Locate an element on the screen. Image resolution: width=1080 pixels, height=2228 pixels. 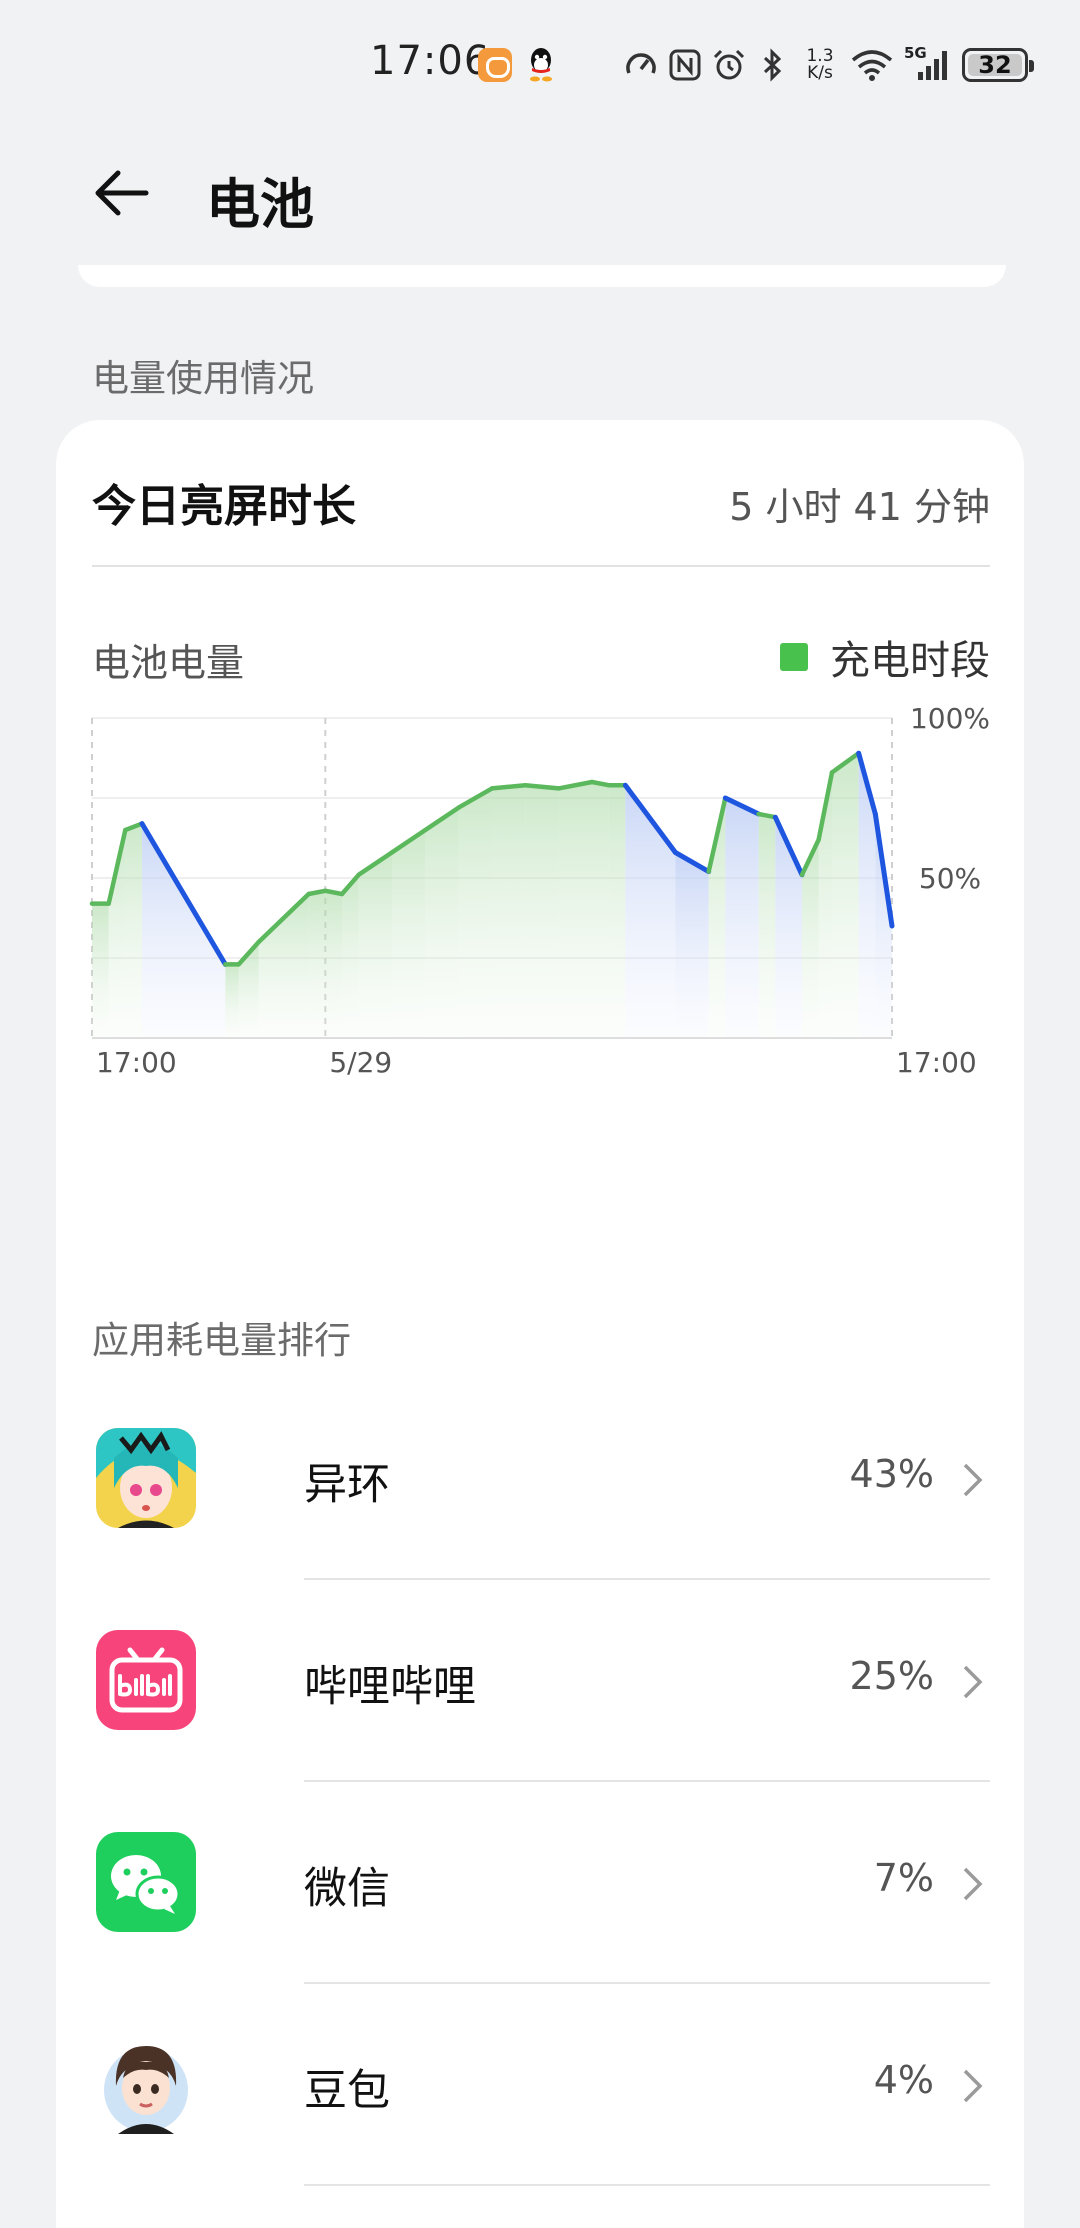
legend-swatch is located at coordinates (794, 657).